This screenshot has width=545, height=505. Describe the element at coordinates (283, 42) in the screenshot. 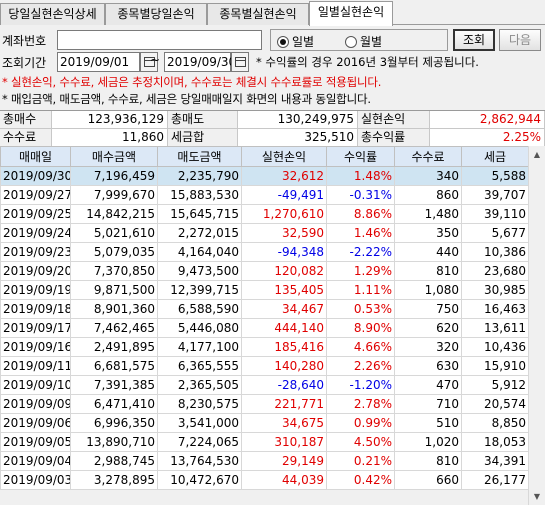

I see `radio-daily-dot` at that location.